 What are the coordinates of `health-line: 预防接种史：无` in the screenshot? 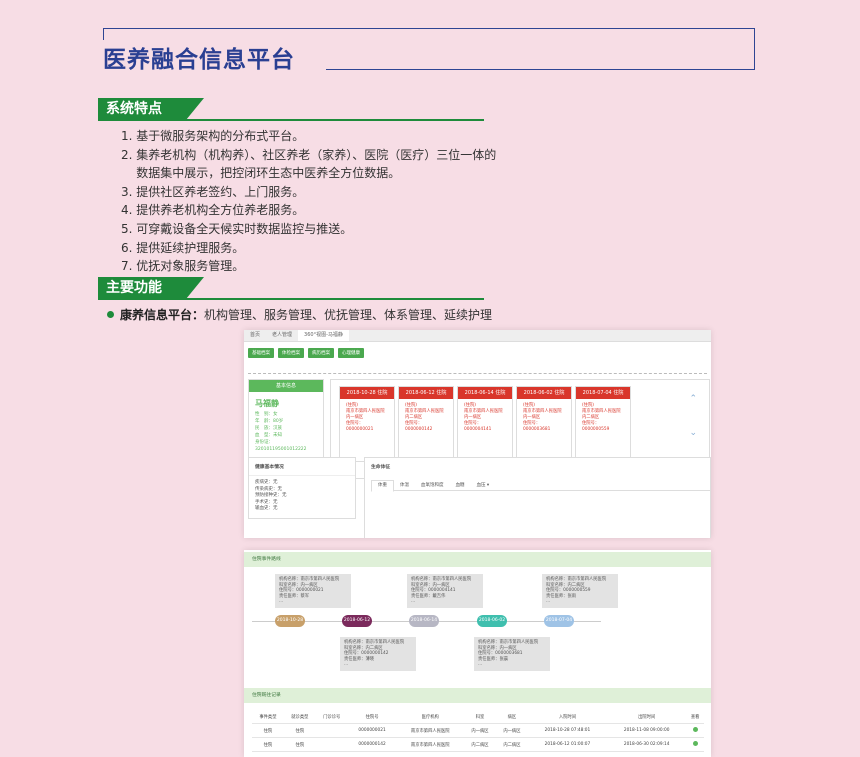 It's located at (271, 496).